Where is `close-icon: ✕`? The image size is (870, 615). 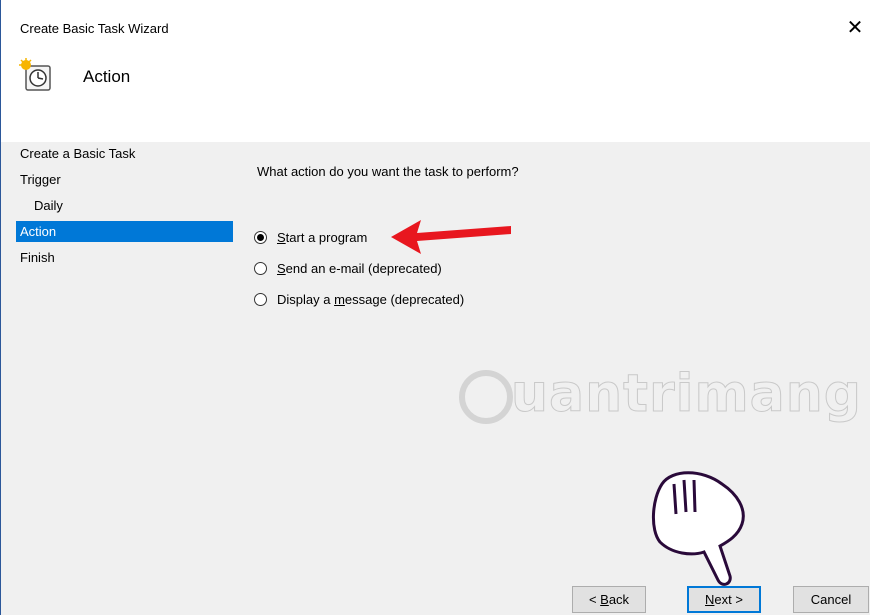
close-icon: ✕ is located at coordinates (855, 28).